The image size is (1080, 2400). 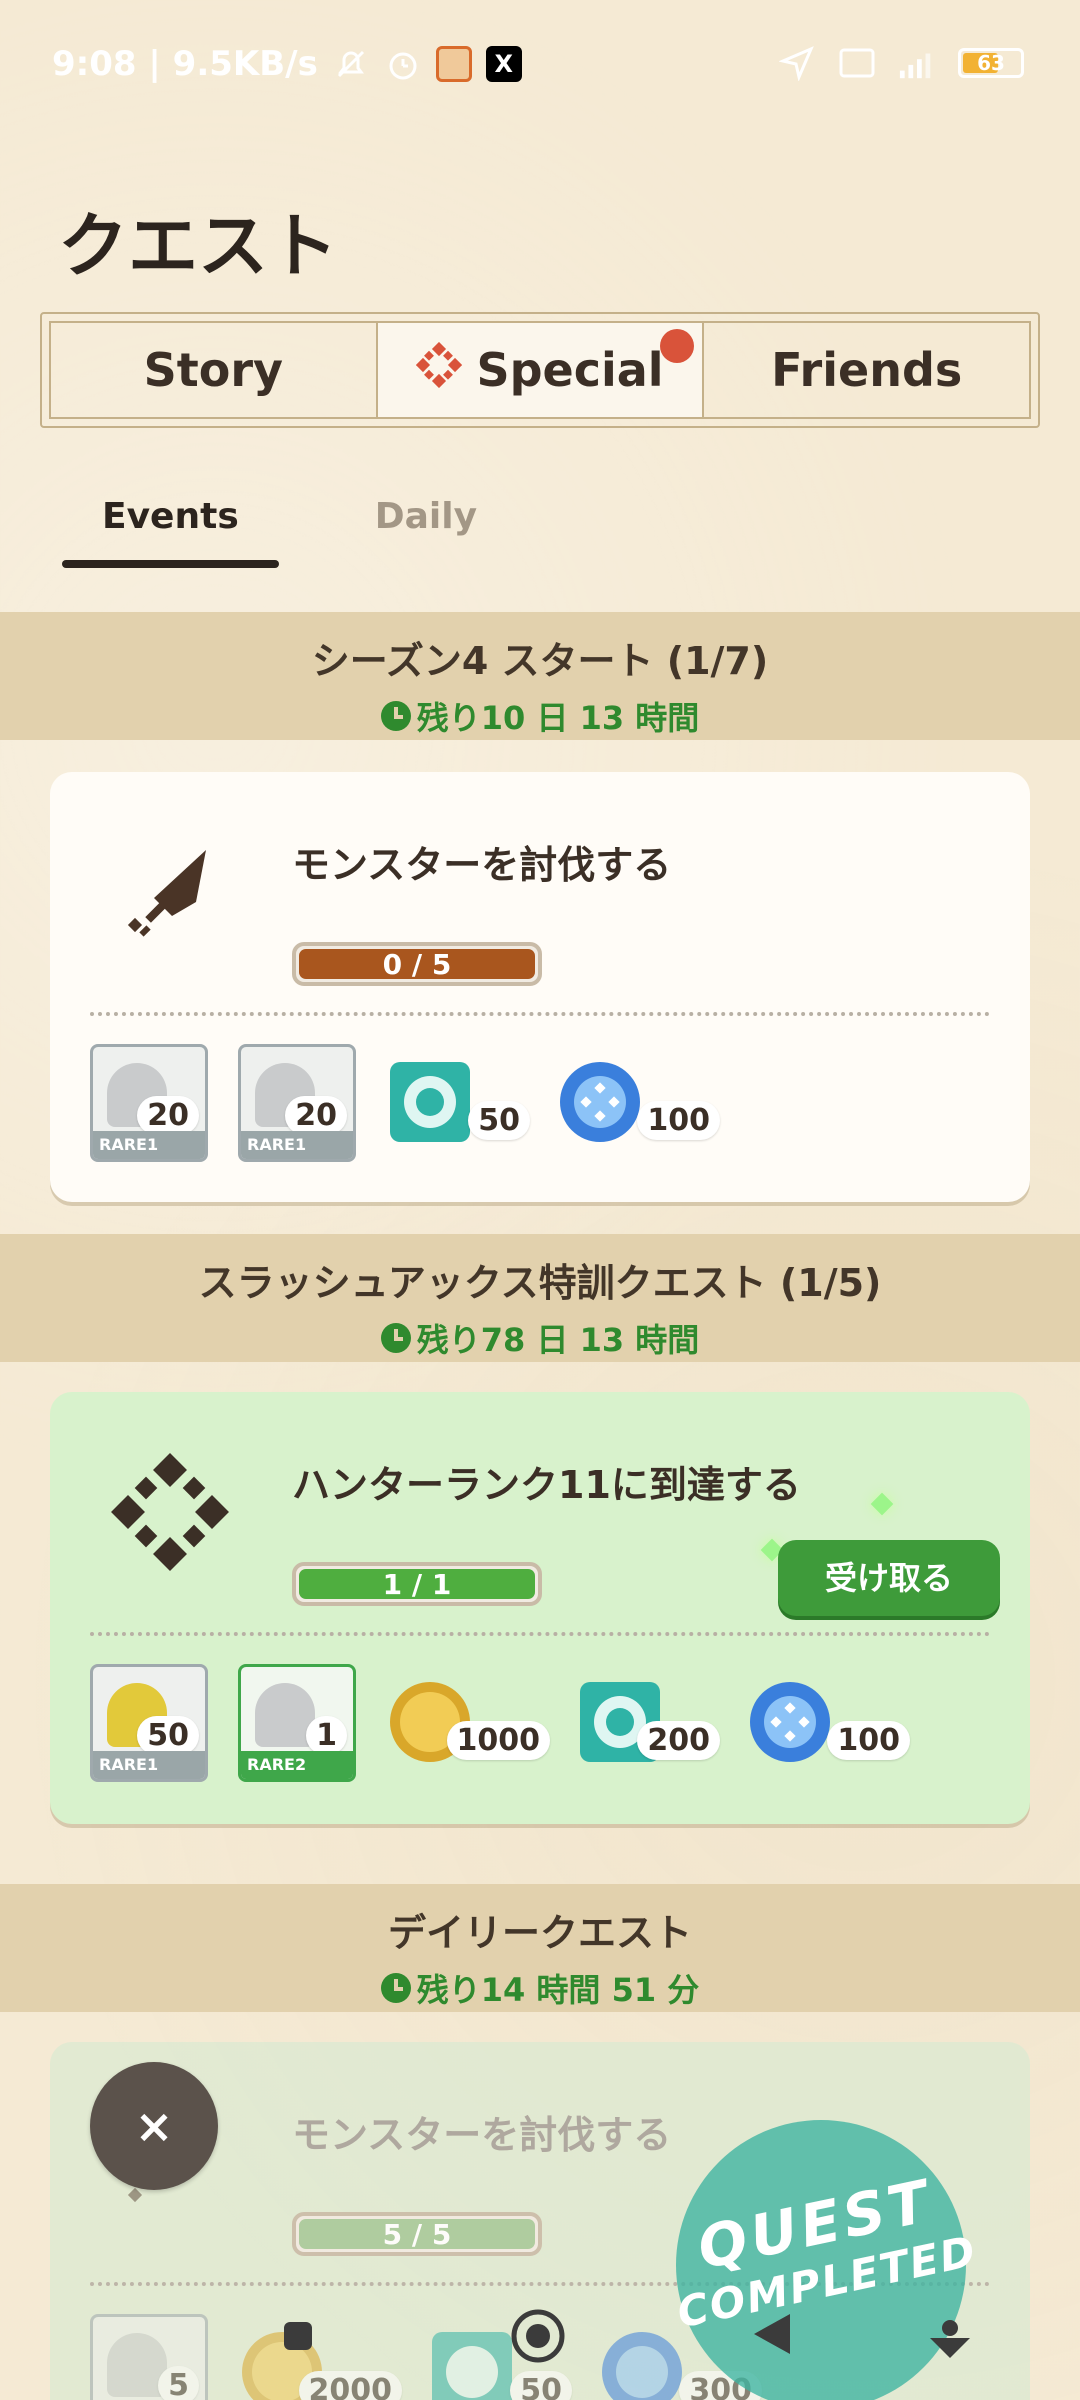 I want to click on tab-friends-label: Friends, so click(x=867, y=370).